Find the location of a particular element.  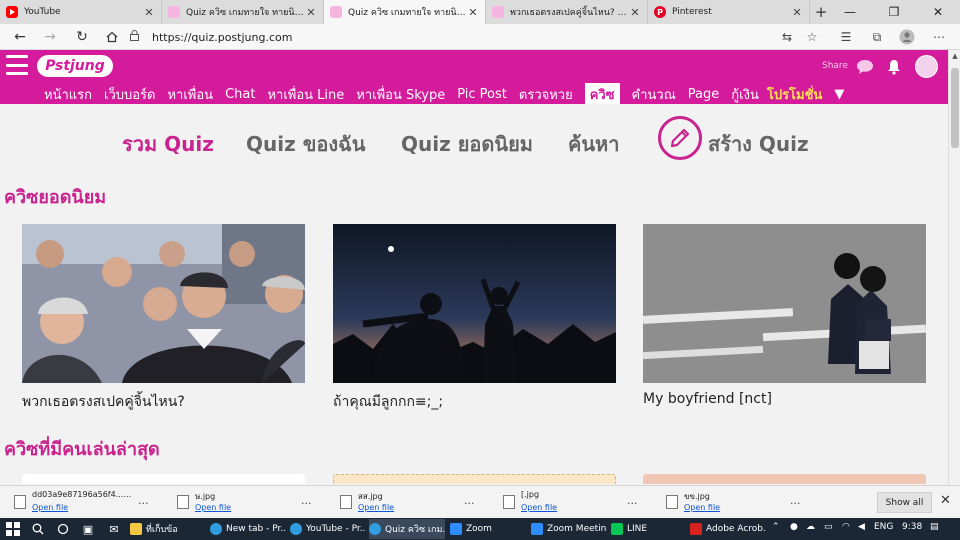

quiz-card-title: ถ้าคุณมีลูกกก≡;_; is located at coordinates (474, 402).